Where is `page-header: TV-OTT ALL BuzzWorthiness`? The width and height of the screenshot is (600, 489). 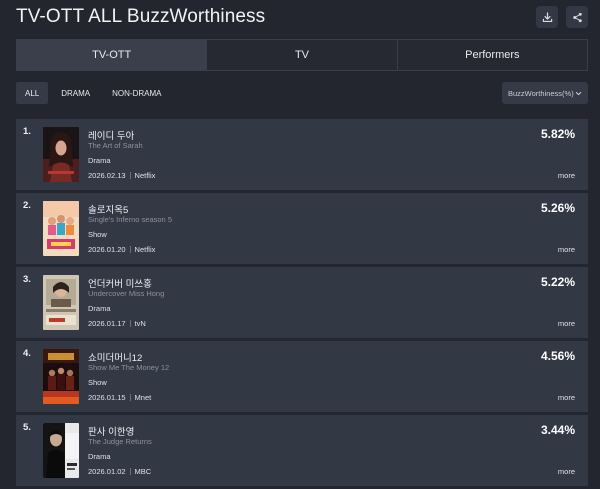 page-header: TV-OTT ALL BuzzWorthiness is located at coordinates (302, 17).